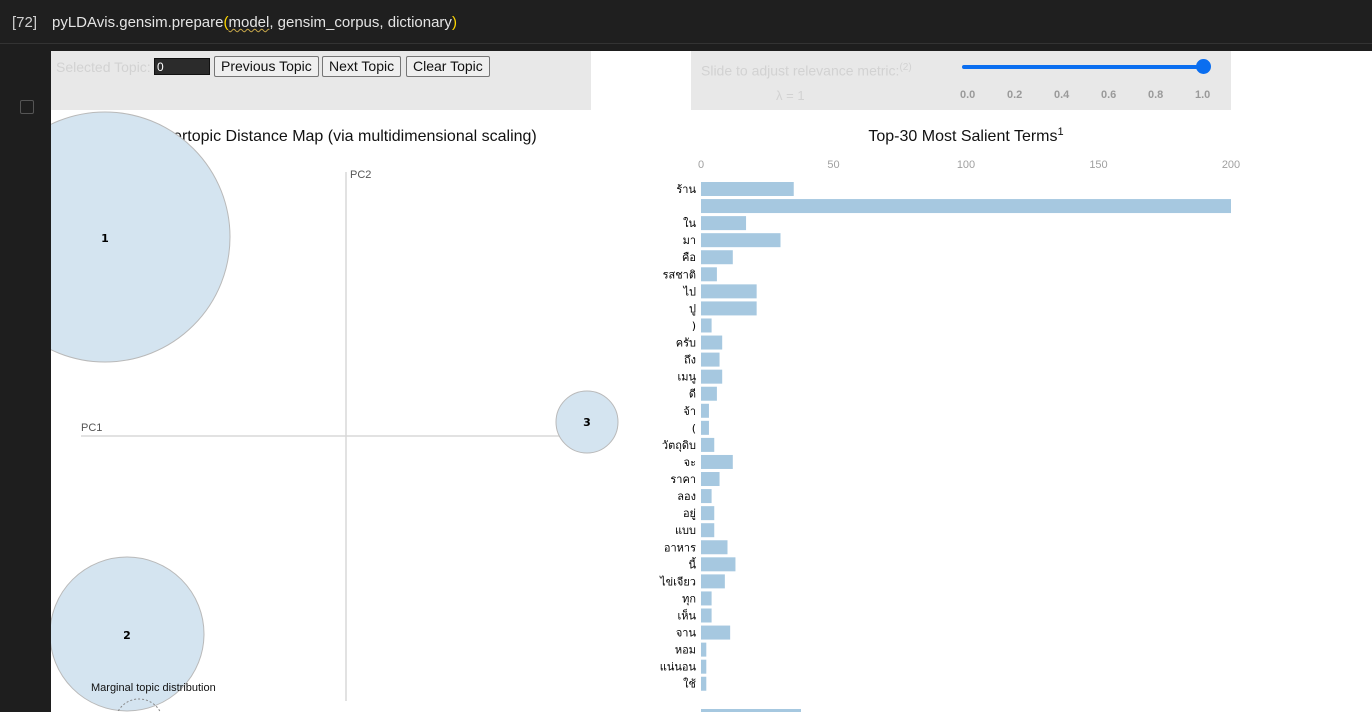  I want to click on term-label: วัตถุดิบ, so click(679, 445).